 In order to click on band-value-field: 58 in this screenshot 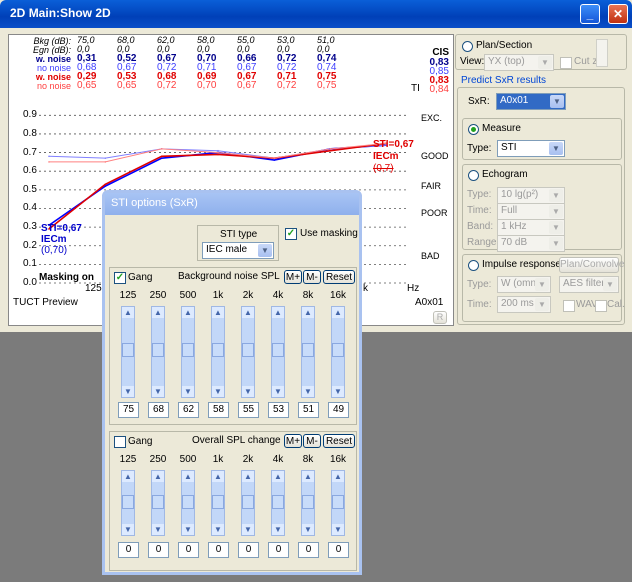, I will do `click(218, 410)`.